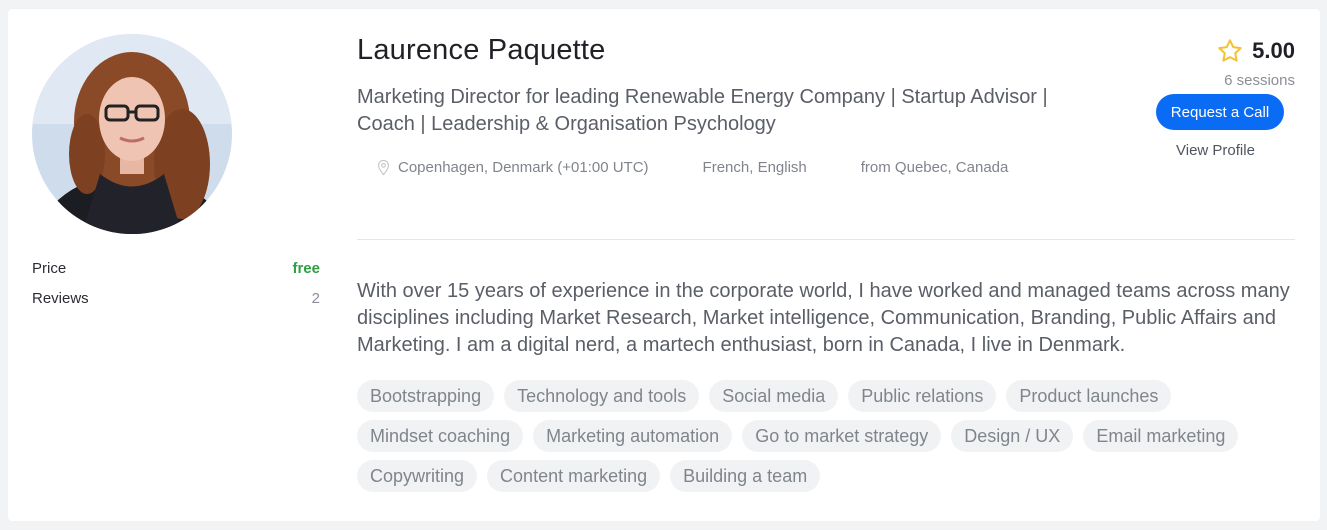  What do you see at coordinates (315, 298) in the screenshot?
I see `reviews-count: 2` at bounding box center [315, 298].